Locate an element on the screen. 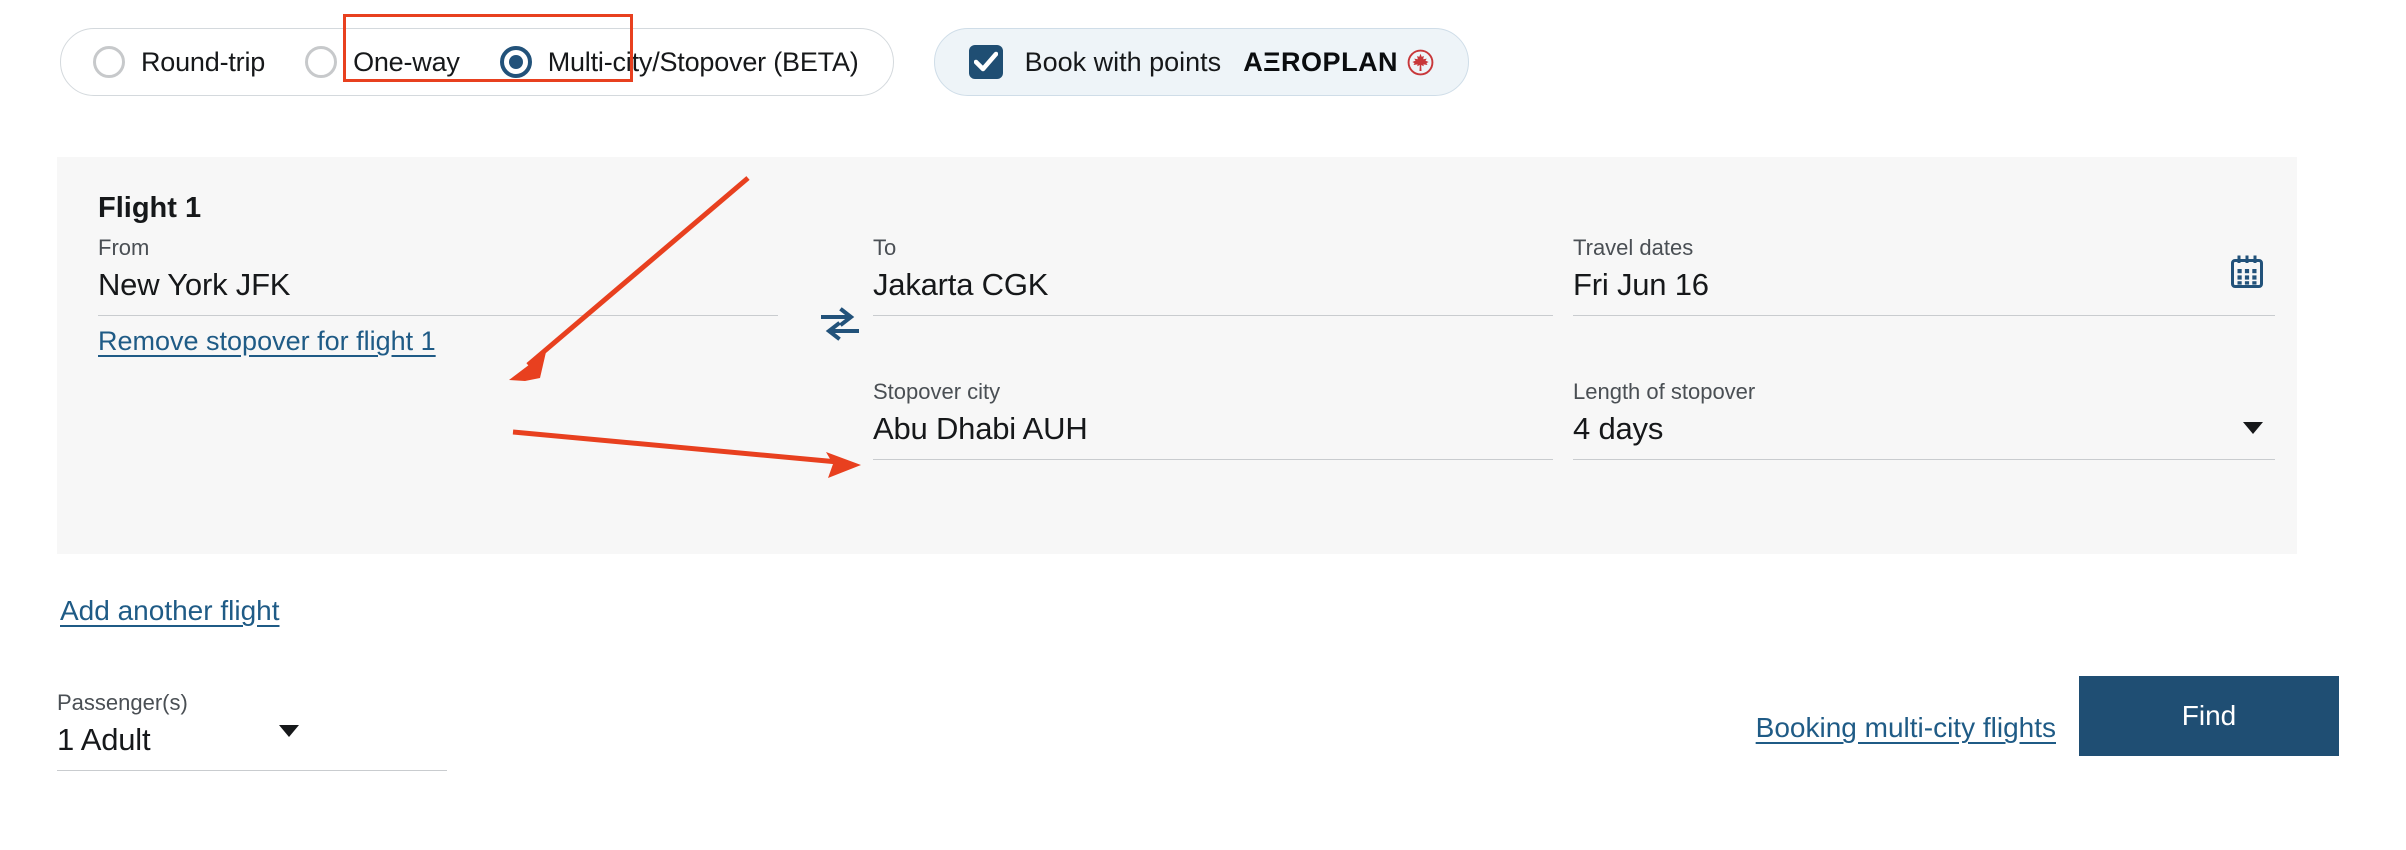  passengers-underline is located at coordinates (252, 770).